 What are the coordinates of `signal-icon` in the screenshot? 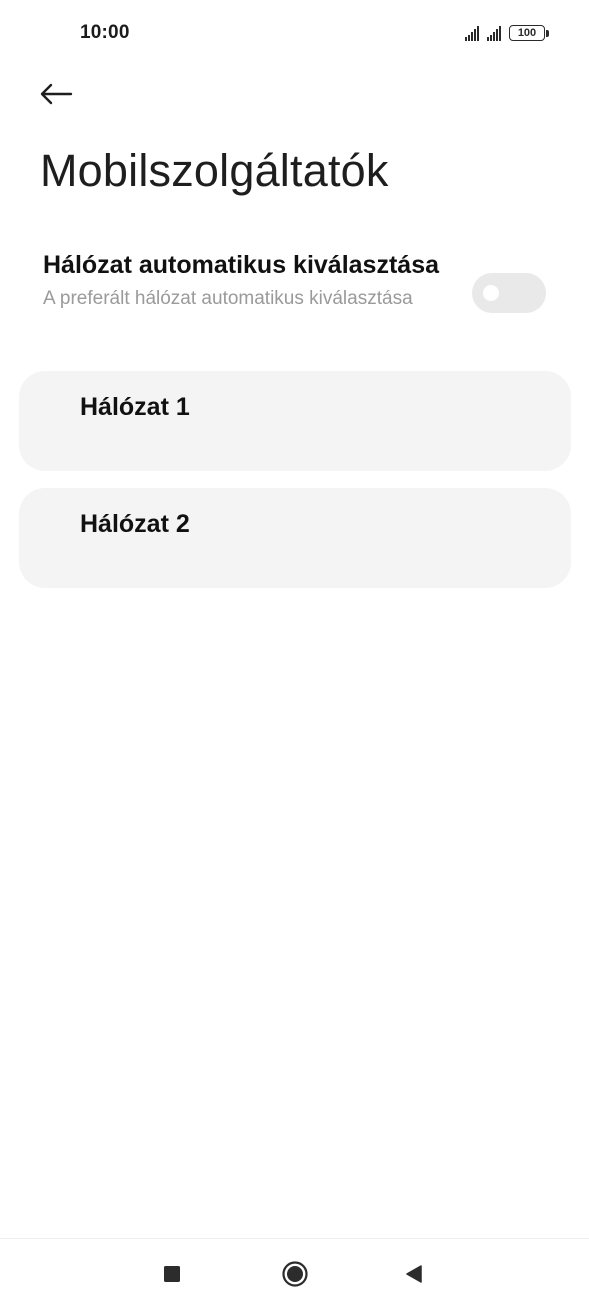 It's located at (472, 33).